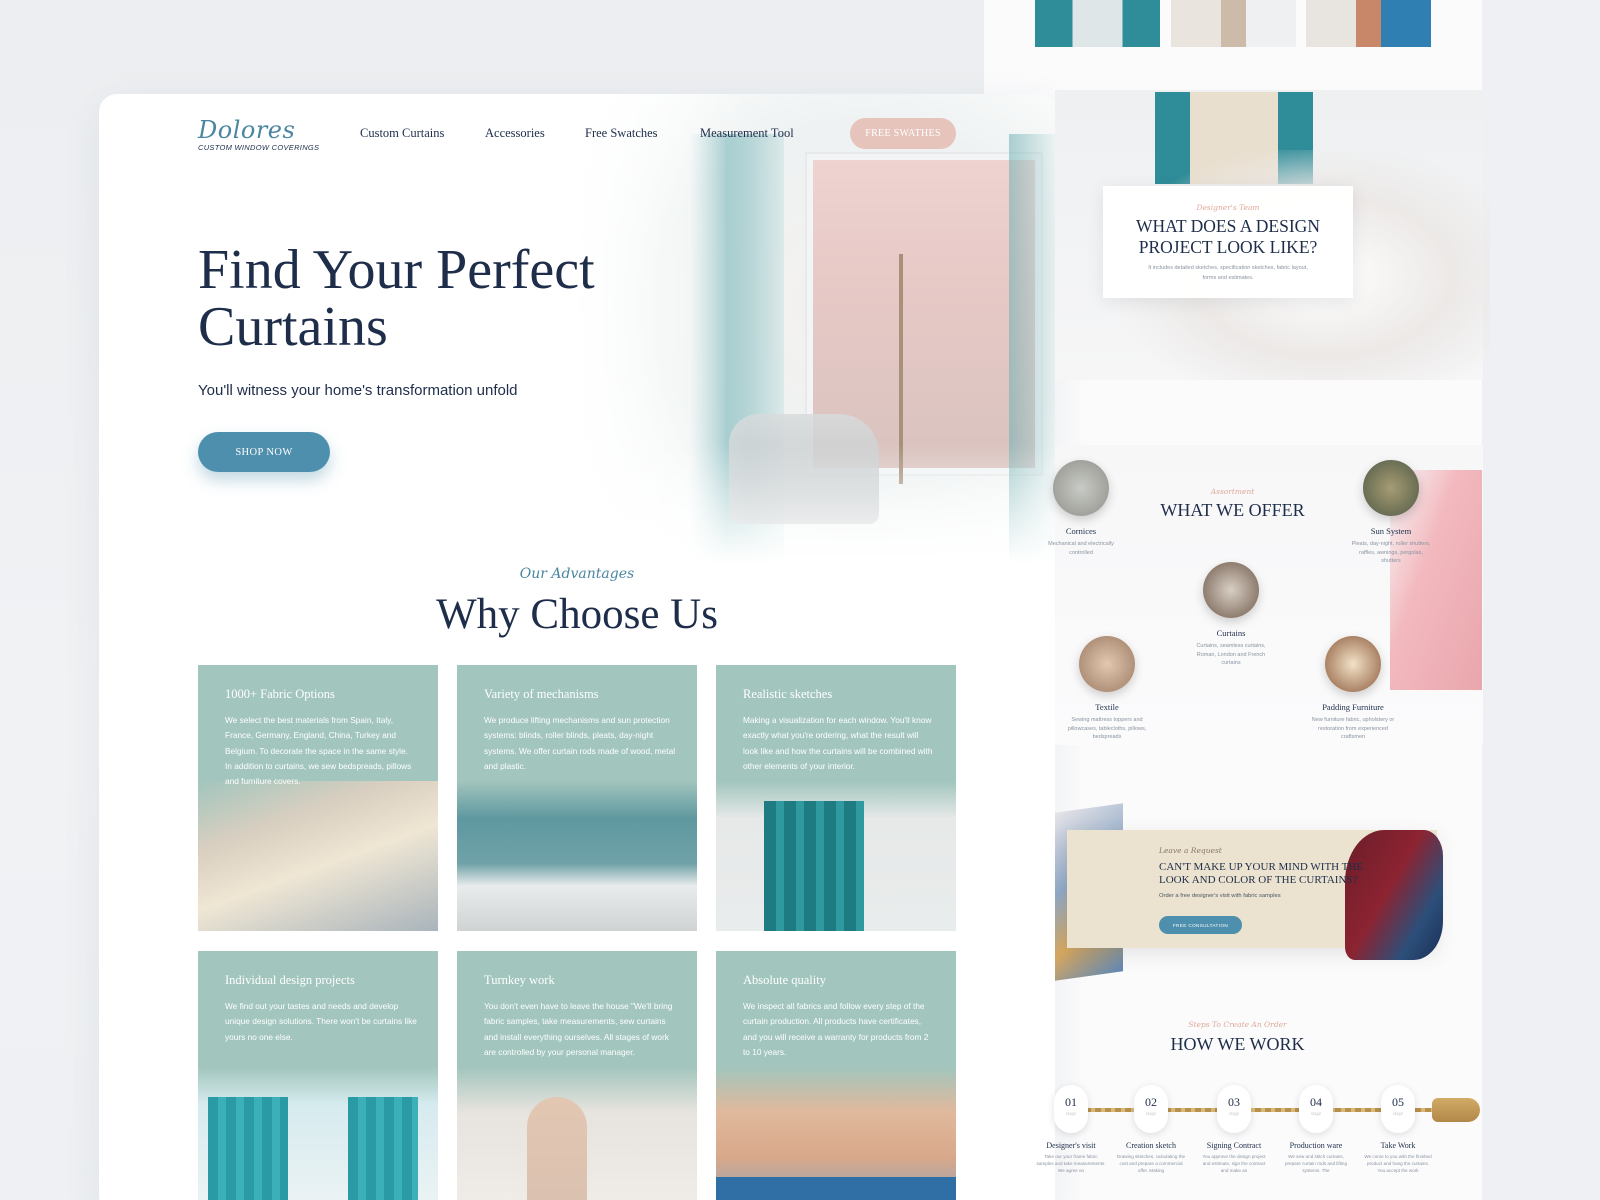 The height and width of the screenshot is (1200, 1600). What do you see at coordinates (1231, 590) in the screenshot?
I see `curtains-image` at bounding box center [1231, 590].